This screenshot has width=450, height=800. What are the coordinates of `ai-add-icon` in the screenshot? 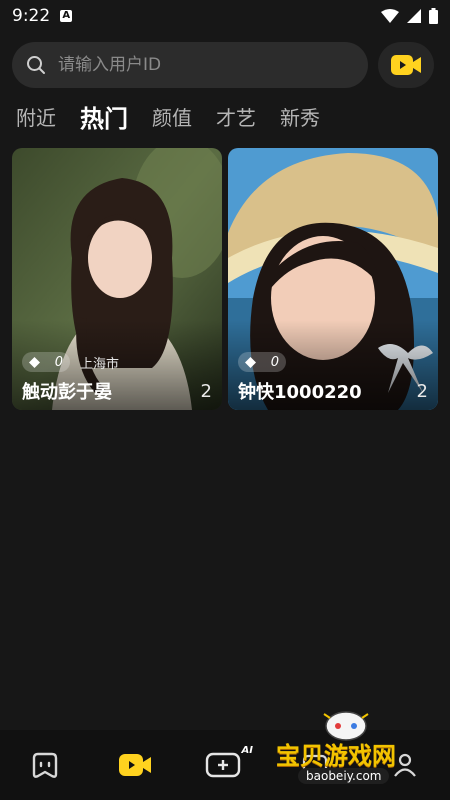 It's located at (223, 765).